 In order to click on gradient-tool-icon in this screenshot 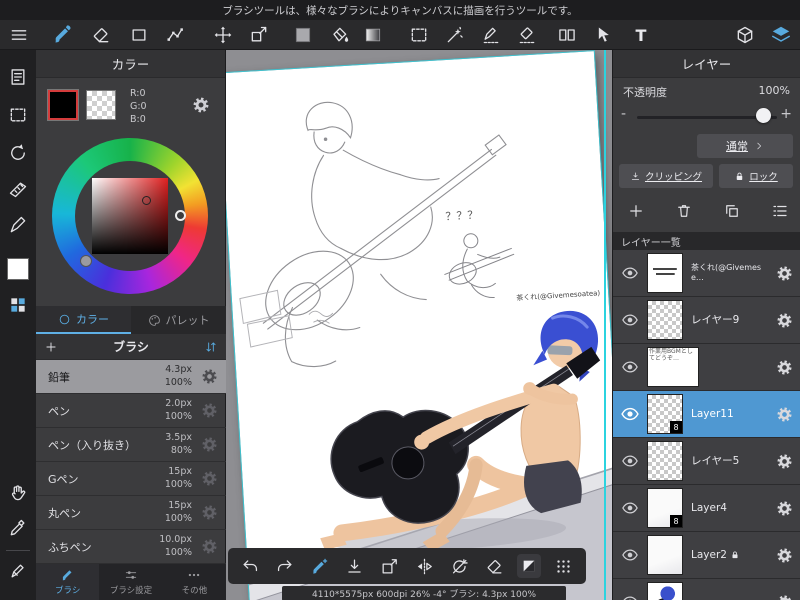, I will do `click(373, 35)`.